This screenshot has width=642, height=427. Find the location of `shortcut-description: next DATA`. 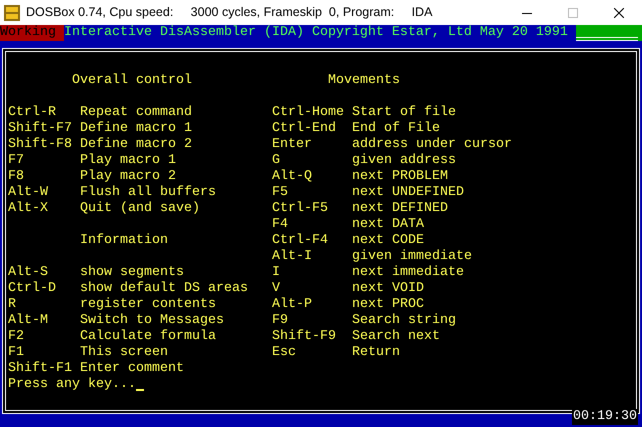

shortcut-description: next DATA is located at coordinates (388, 225).